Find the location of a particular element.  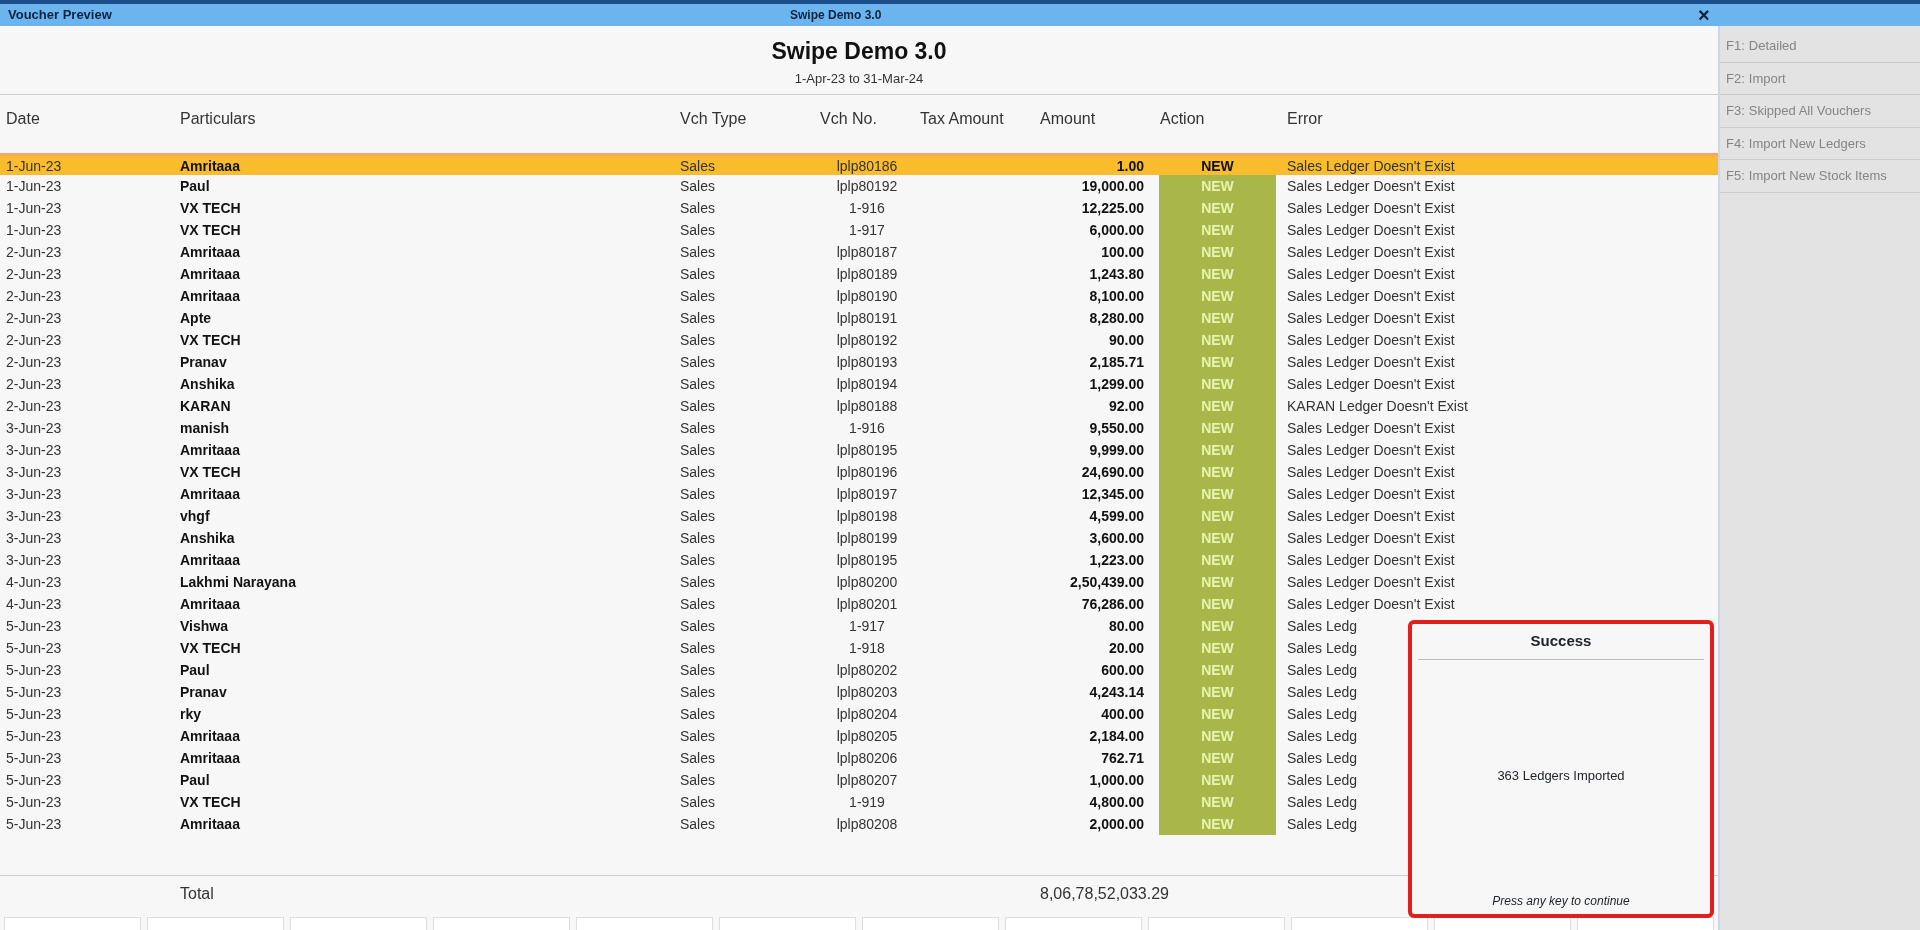

selected-row-highlight: 1-Jun-23 Amritaaa Sales lplp80186 1.00 NEW Sales Ledger Doesn't Exist is located at coordinates (859, 164).